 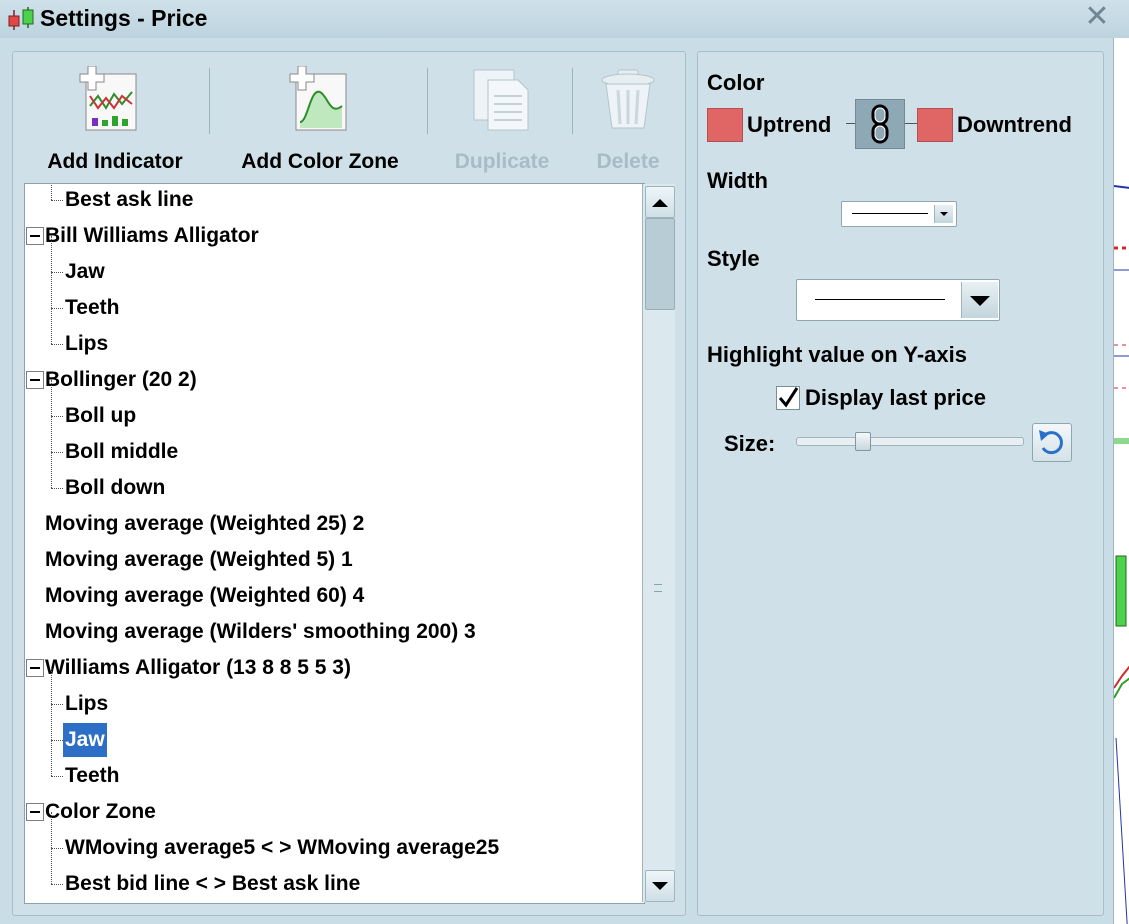 I want to click on tree-row: Moving average (Weighted 25) 2, so click(x=334, y=524).